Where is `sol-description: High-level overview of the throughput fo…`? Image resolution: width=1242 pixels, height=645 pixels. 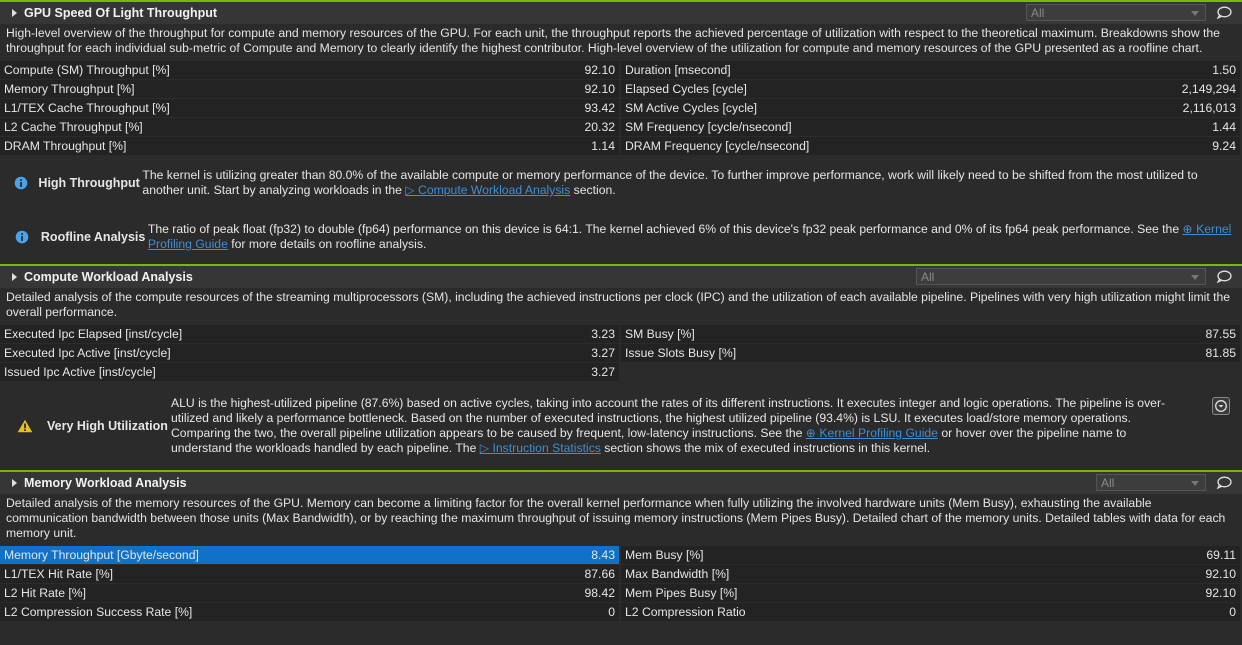 sol-description: High-level overview of the throughput fo… is located at coordinates (613, 40).